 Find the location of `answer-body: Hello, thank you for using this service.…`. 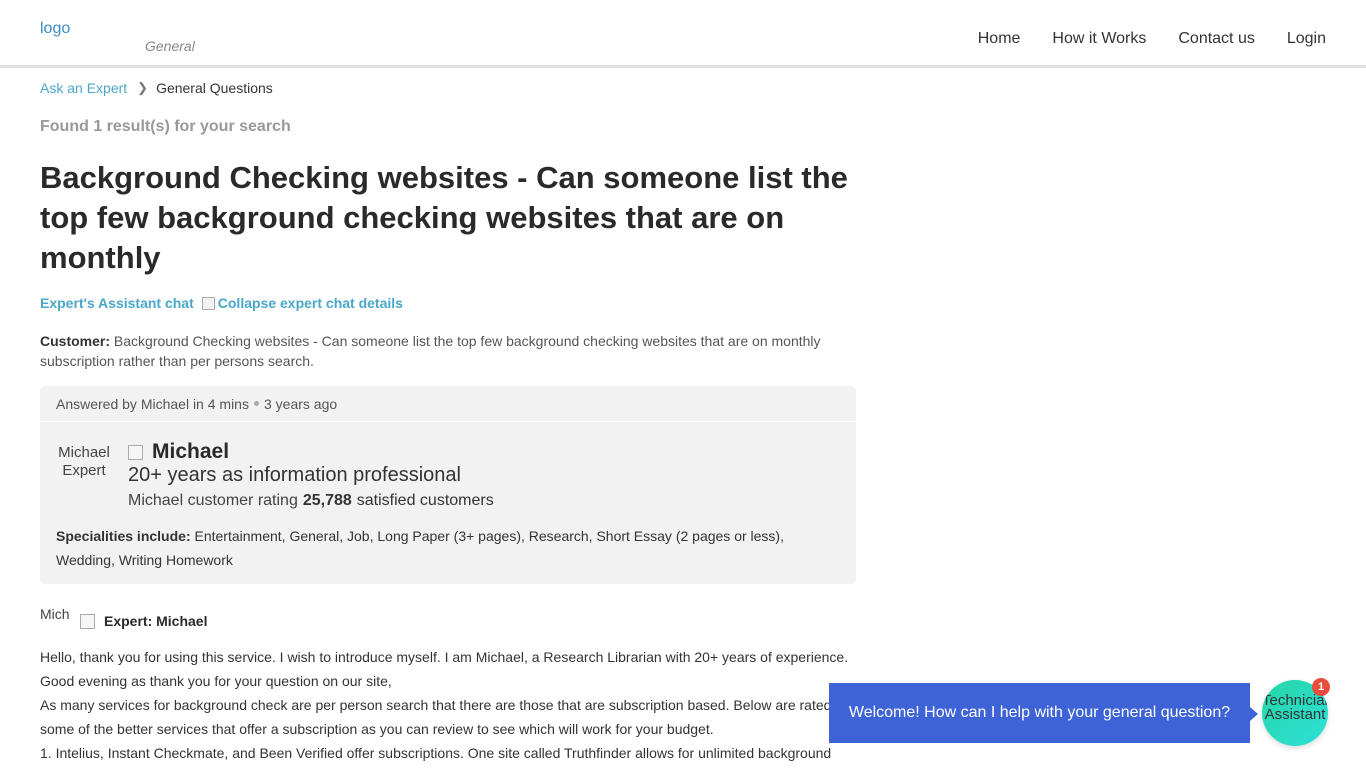

answer-body: Hello, thank you for using this service.… is located at coordinates (450, 705).